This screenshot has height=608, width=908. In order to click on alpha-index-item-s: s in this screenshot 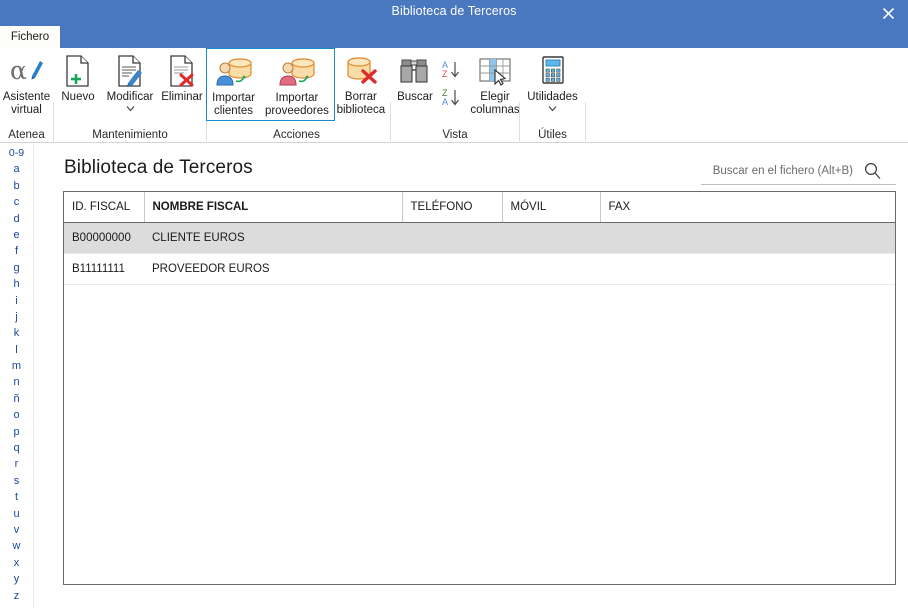, I will do `click(16, 481)`.